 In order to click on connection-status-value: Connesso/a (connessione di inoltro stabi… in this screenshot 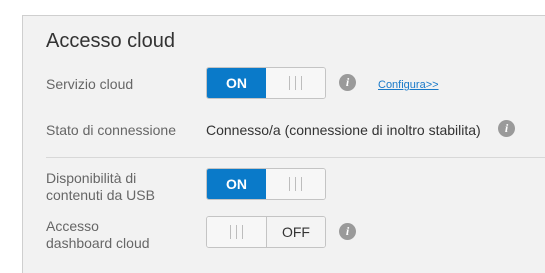, I will do `click(343, 130)`.